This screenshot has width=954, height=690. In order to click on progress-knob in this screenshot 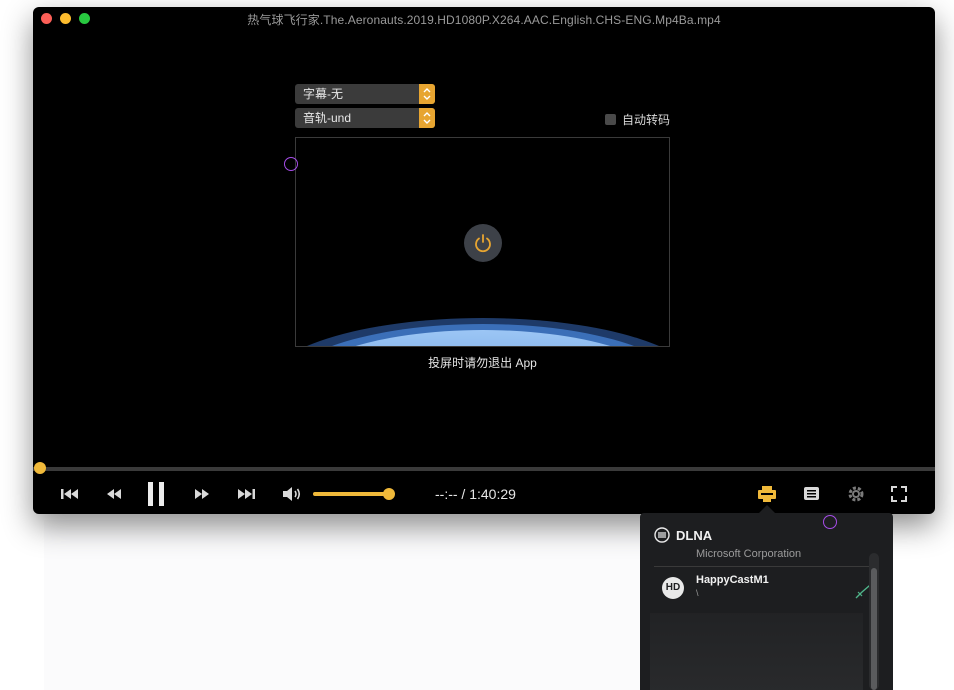, I will do `click(40, 468)`.